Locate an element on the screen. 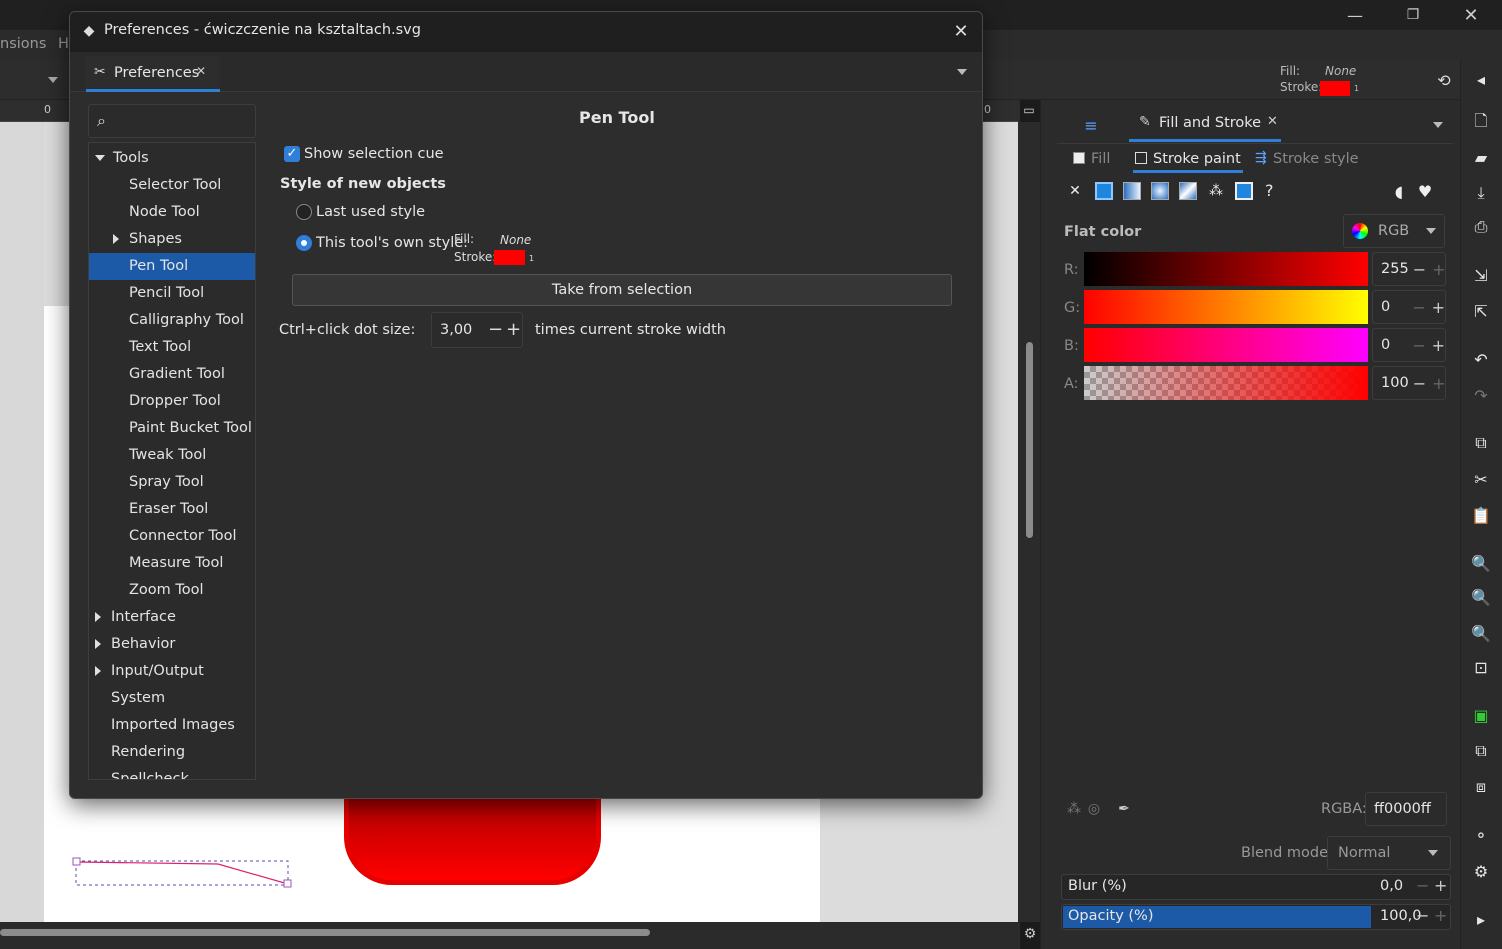  pen-path-selection is located at coordinates (185, 875).